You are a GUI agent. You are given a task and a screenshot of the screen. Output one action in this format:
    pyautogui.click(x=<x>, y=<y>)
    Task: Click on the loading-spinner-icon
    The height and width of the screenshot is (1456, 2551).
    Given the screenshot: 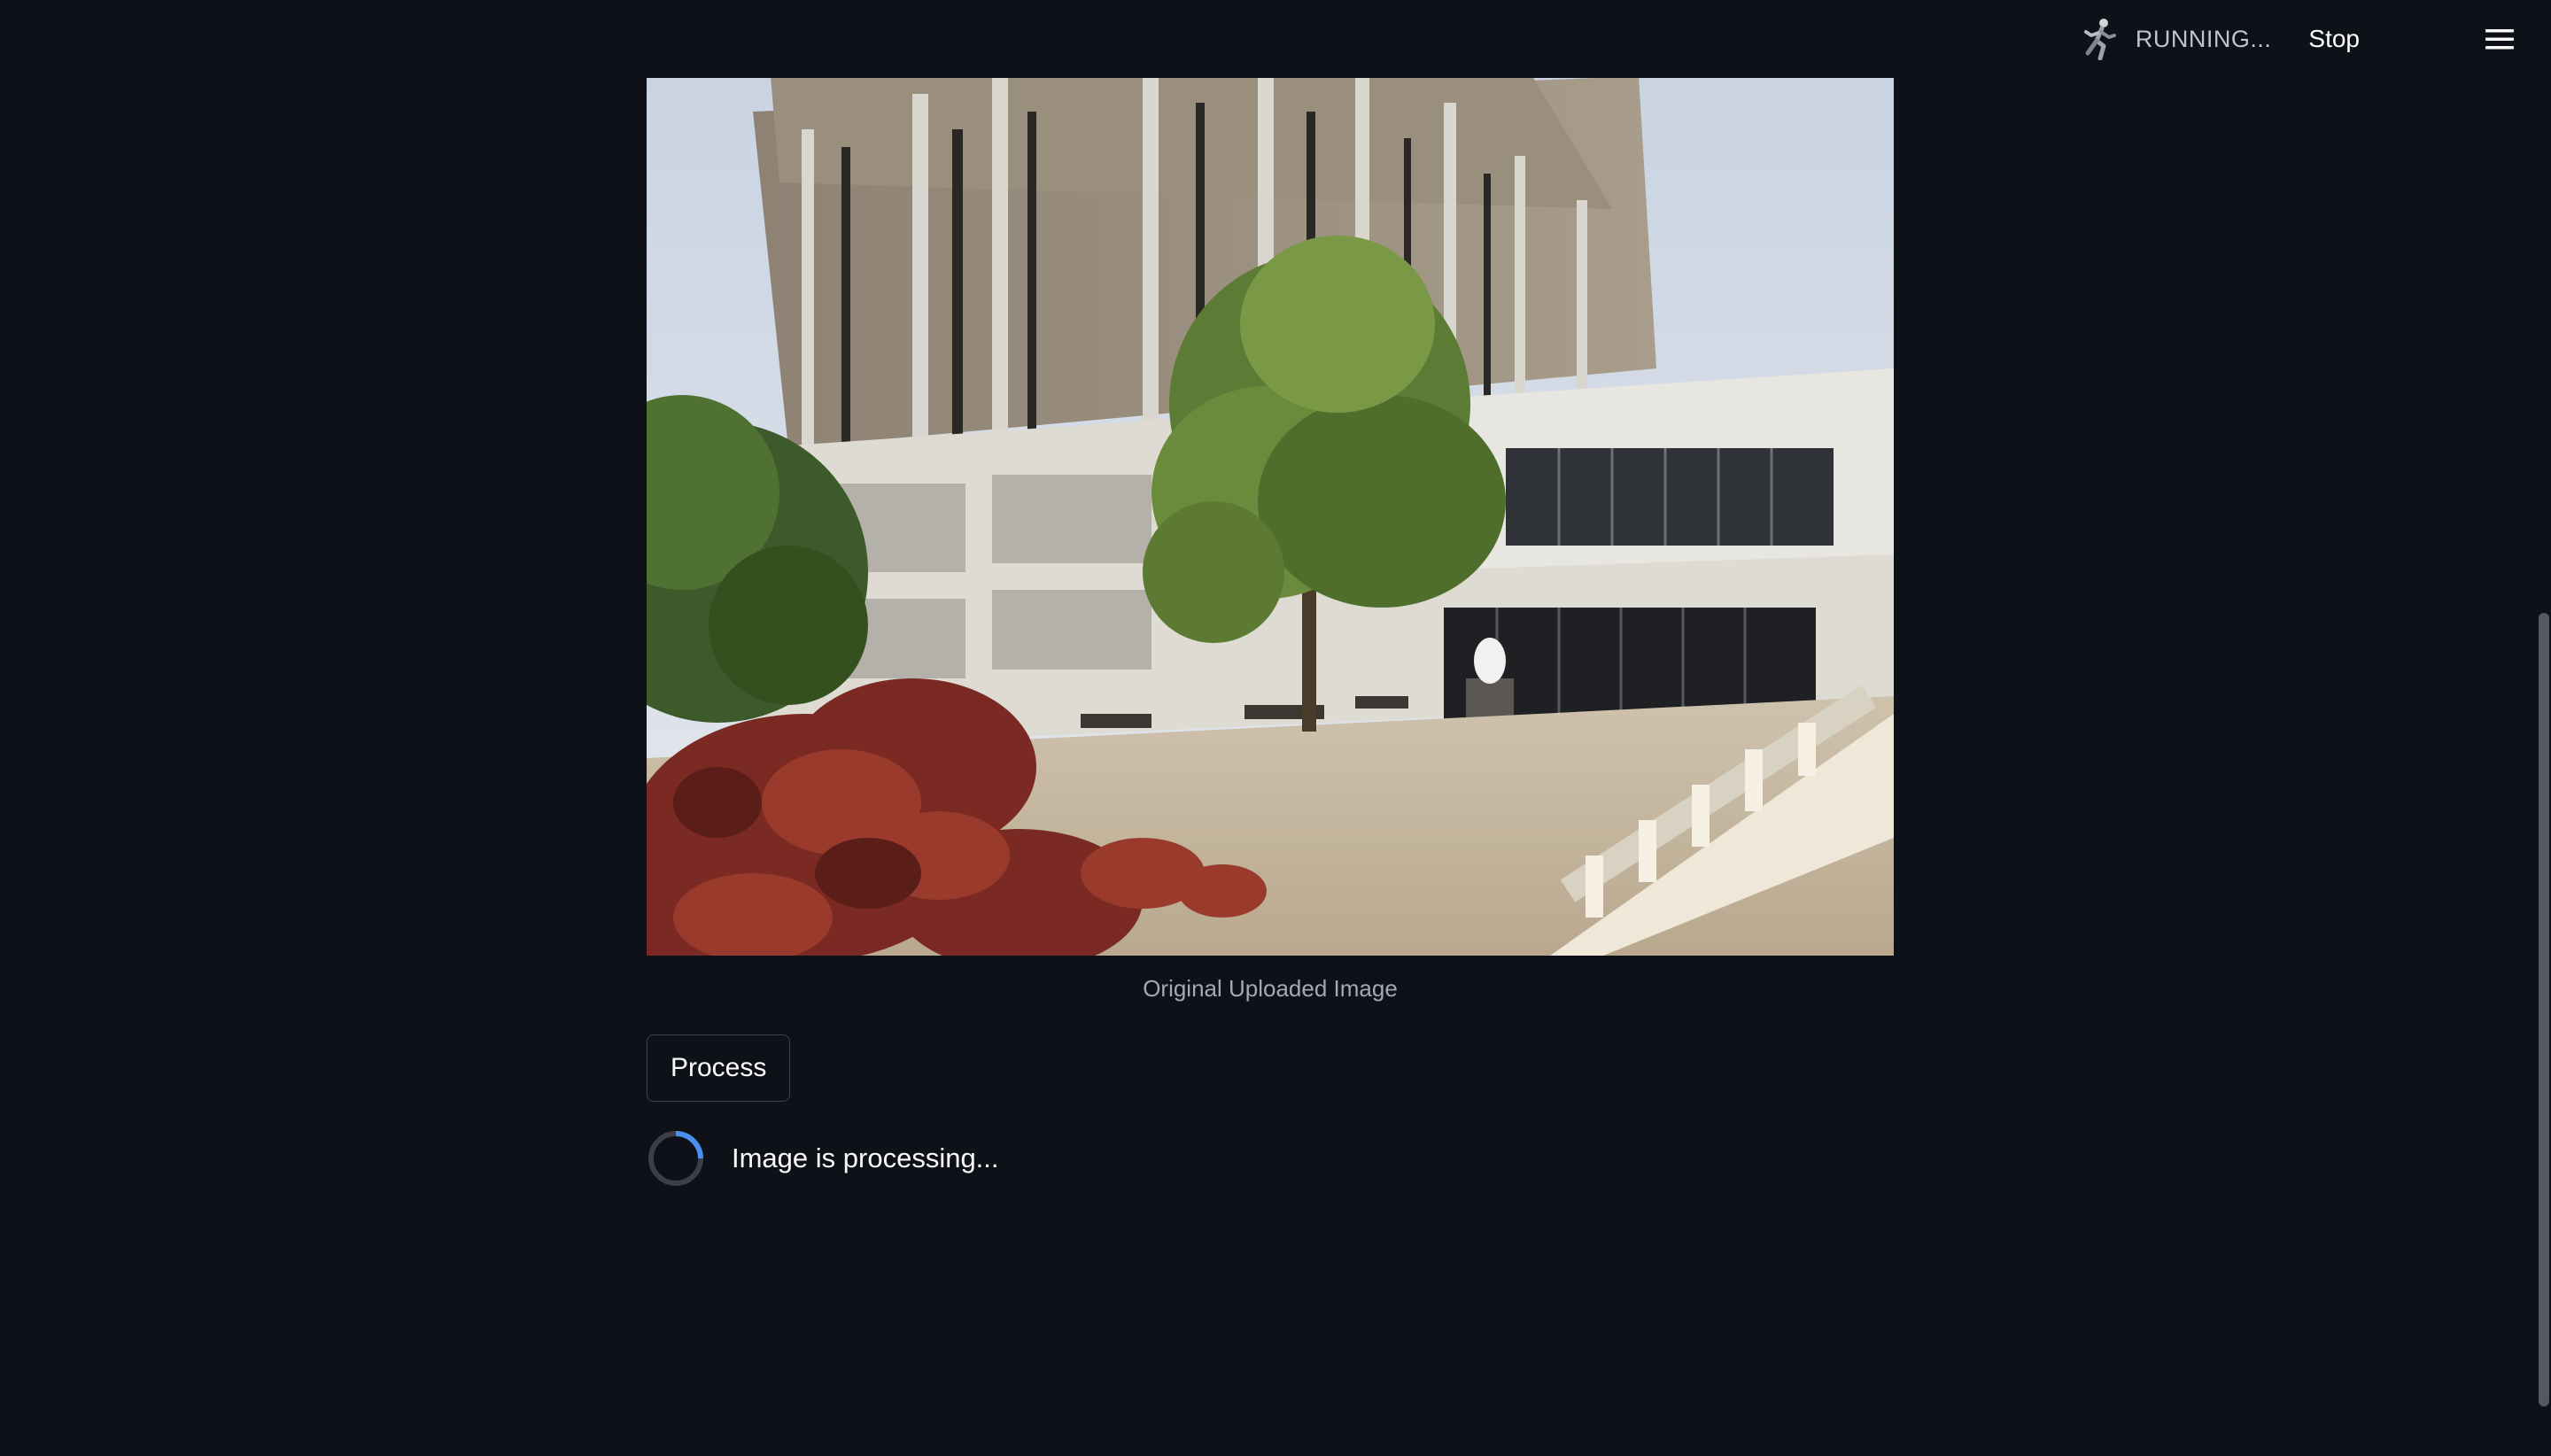 What is the action you would take?
    pyautogui.click(x=675, y=1158)
    